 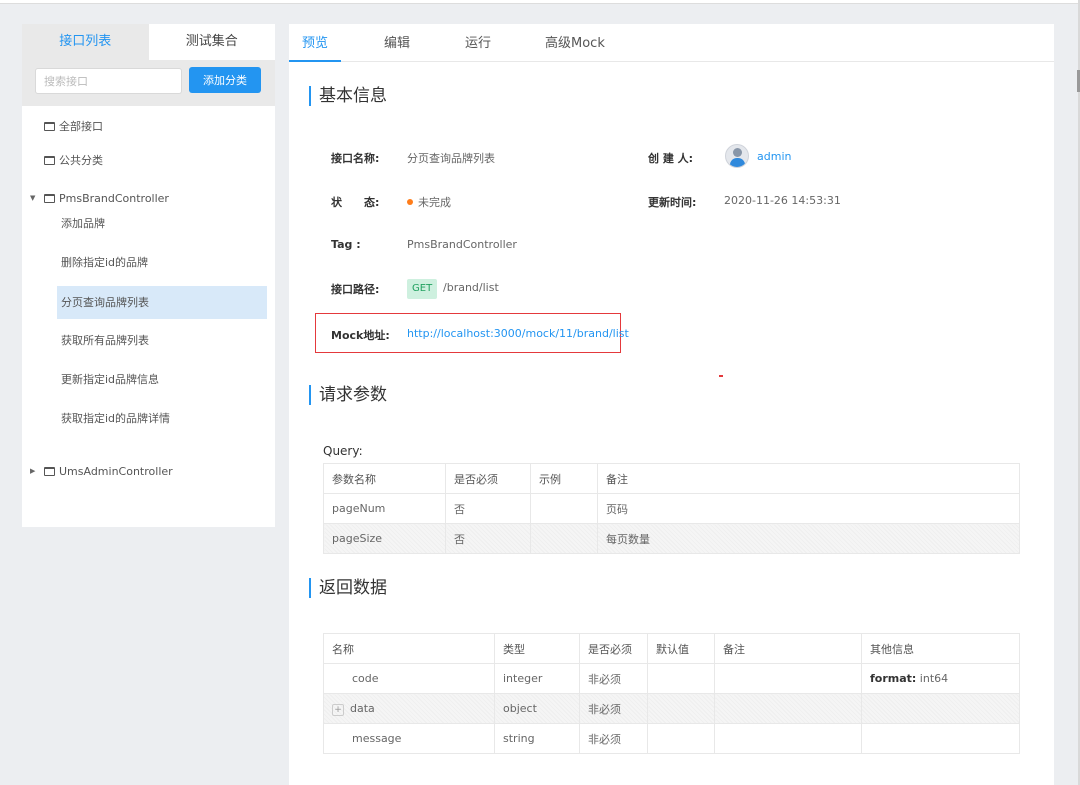 I want to click on caret-right-icon: ▶, so click(x=32, y=471).